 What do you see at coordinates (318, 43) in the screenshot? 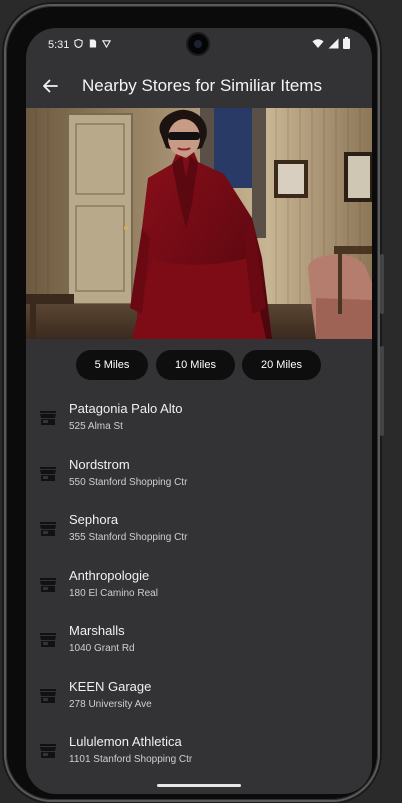
I see `wifi-icon` at bounding box center [318, 43].